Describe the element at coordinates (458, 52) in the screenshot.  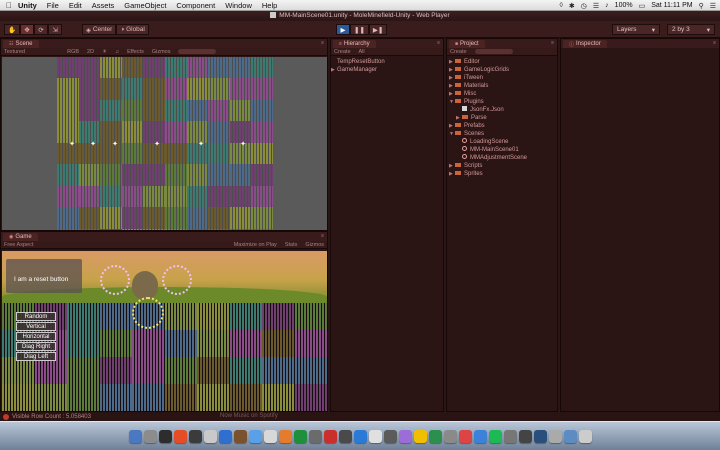
I see `project-create-dropdown: Create` at that location.